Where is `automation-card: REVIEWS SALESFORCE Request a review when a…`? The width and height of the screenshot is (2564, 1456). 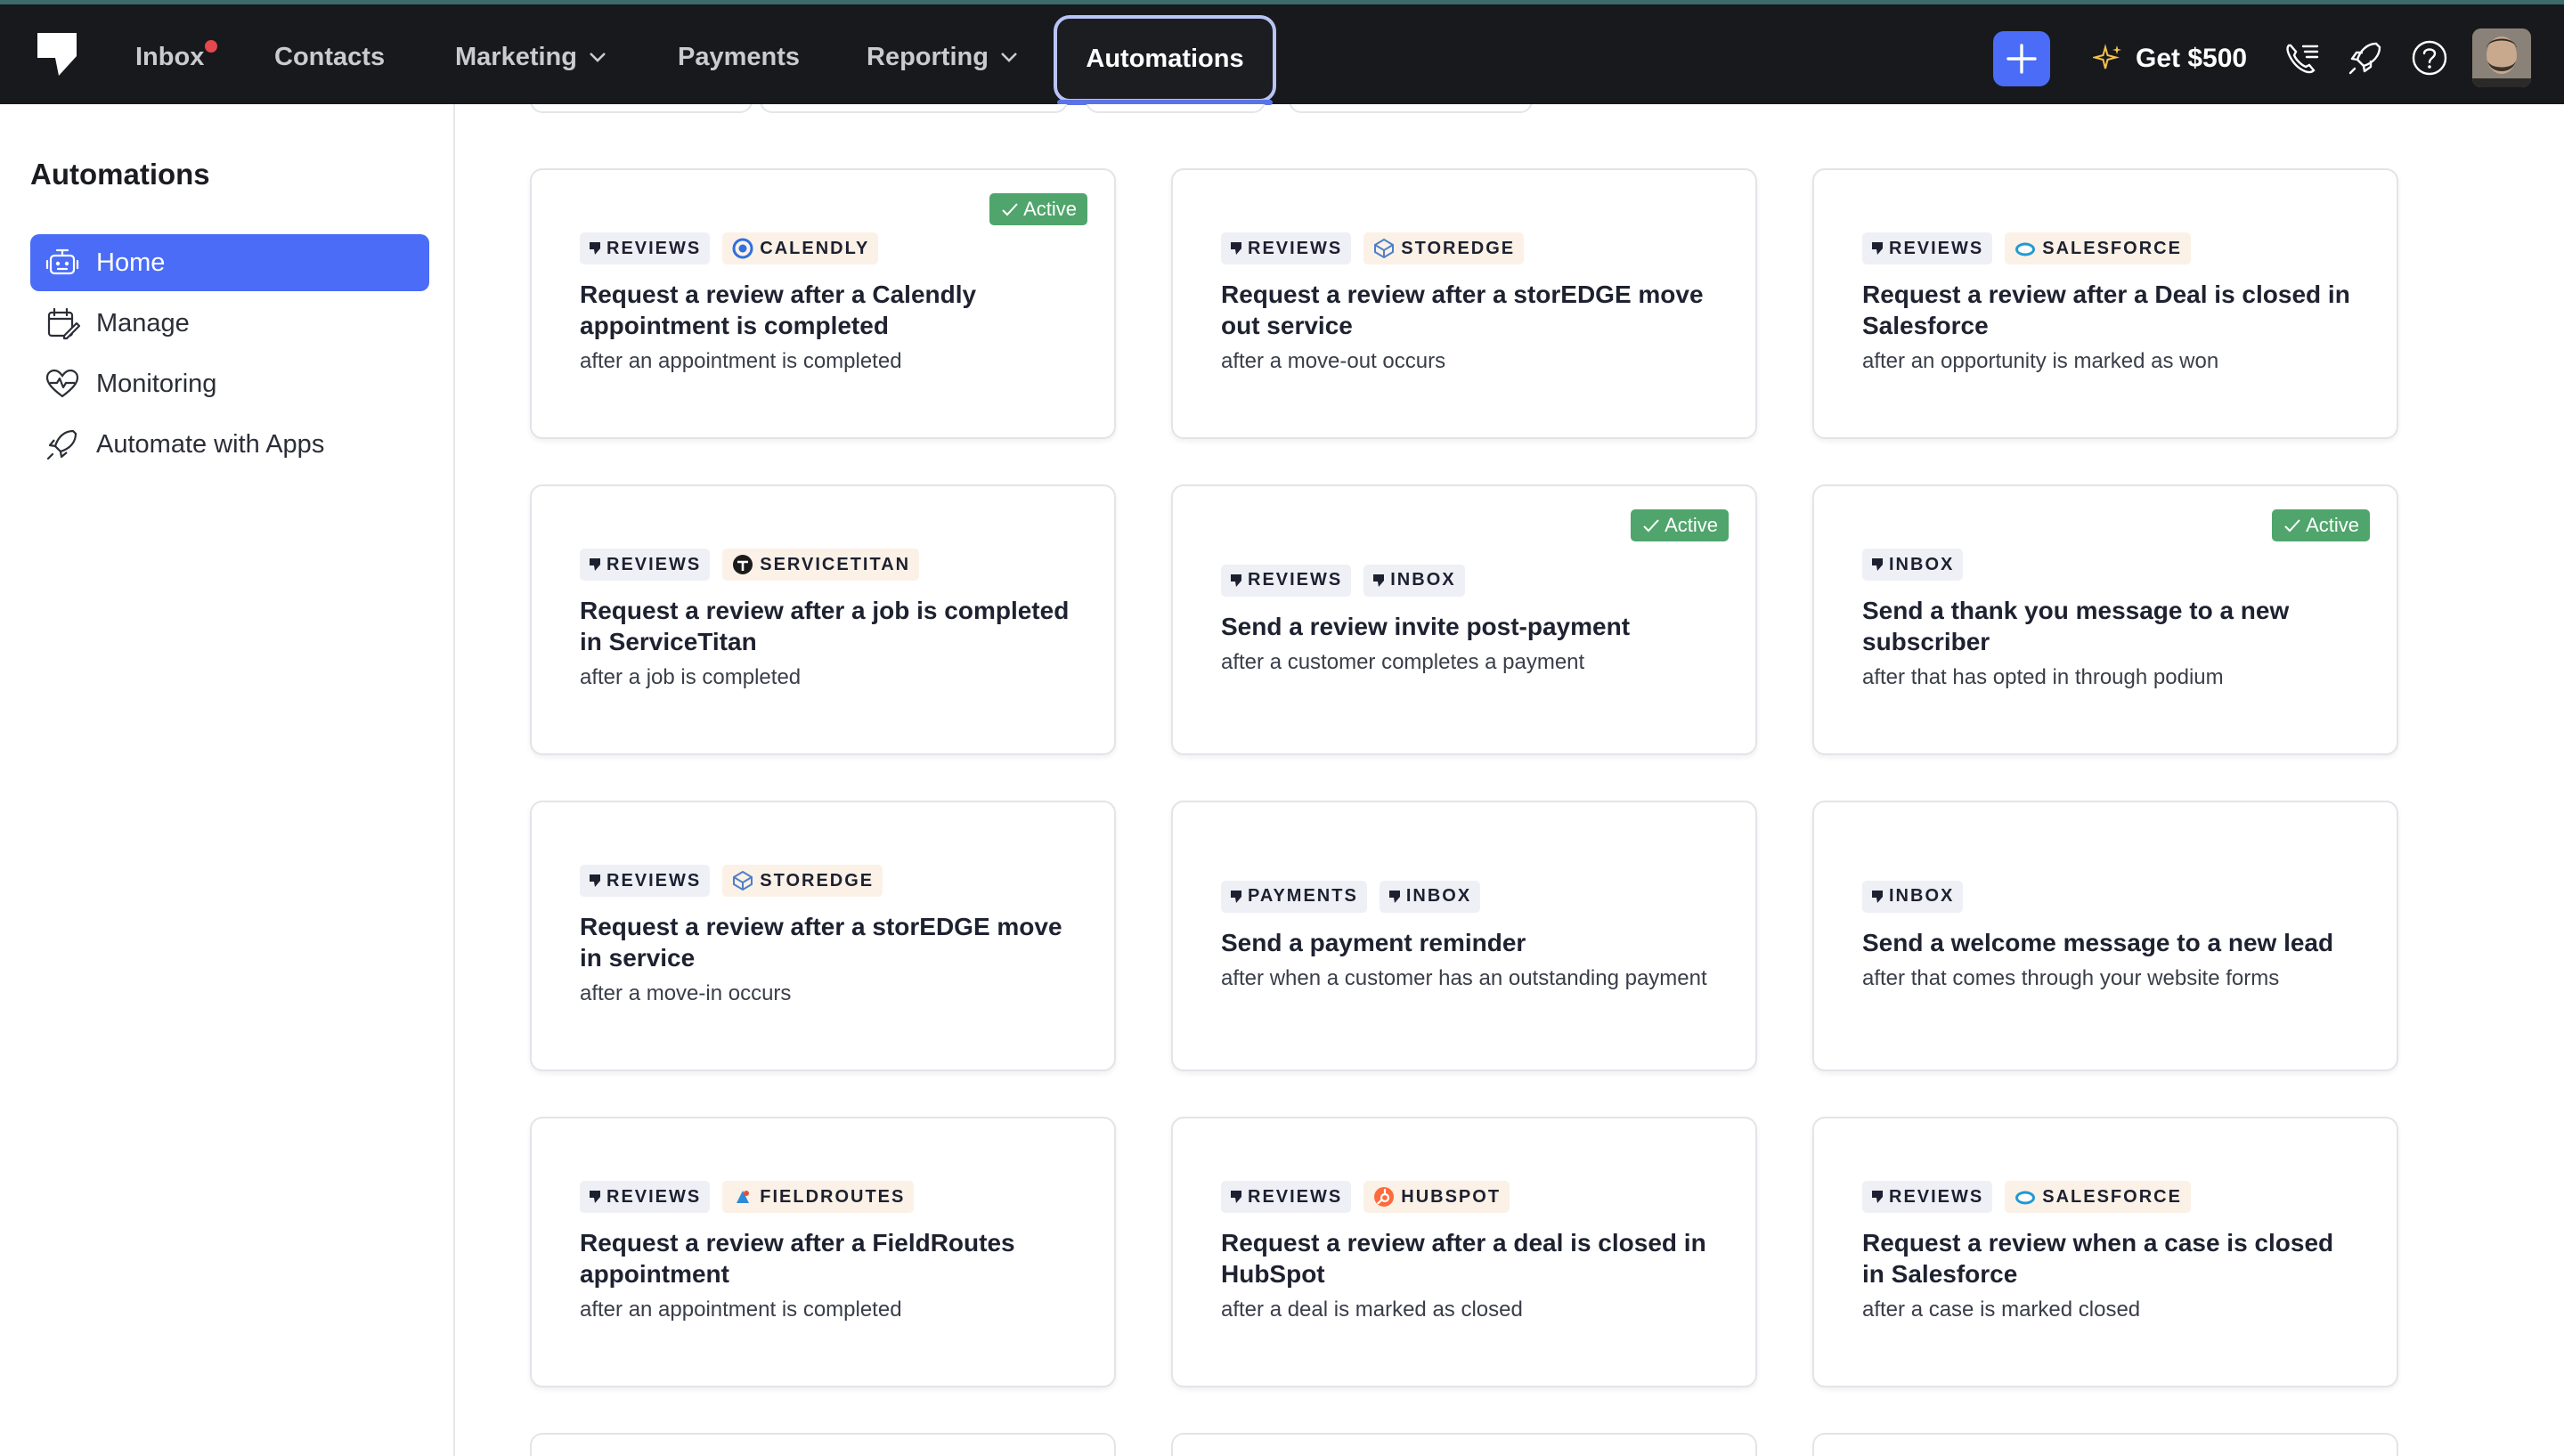
automation-card: REVIEWS SALESFORCE Request a review when a… is located at coordinates (2105, 1252).